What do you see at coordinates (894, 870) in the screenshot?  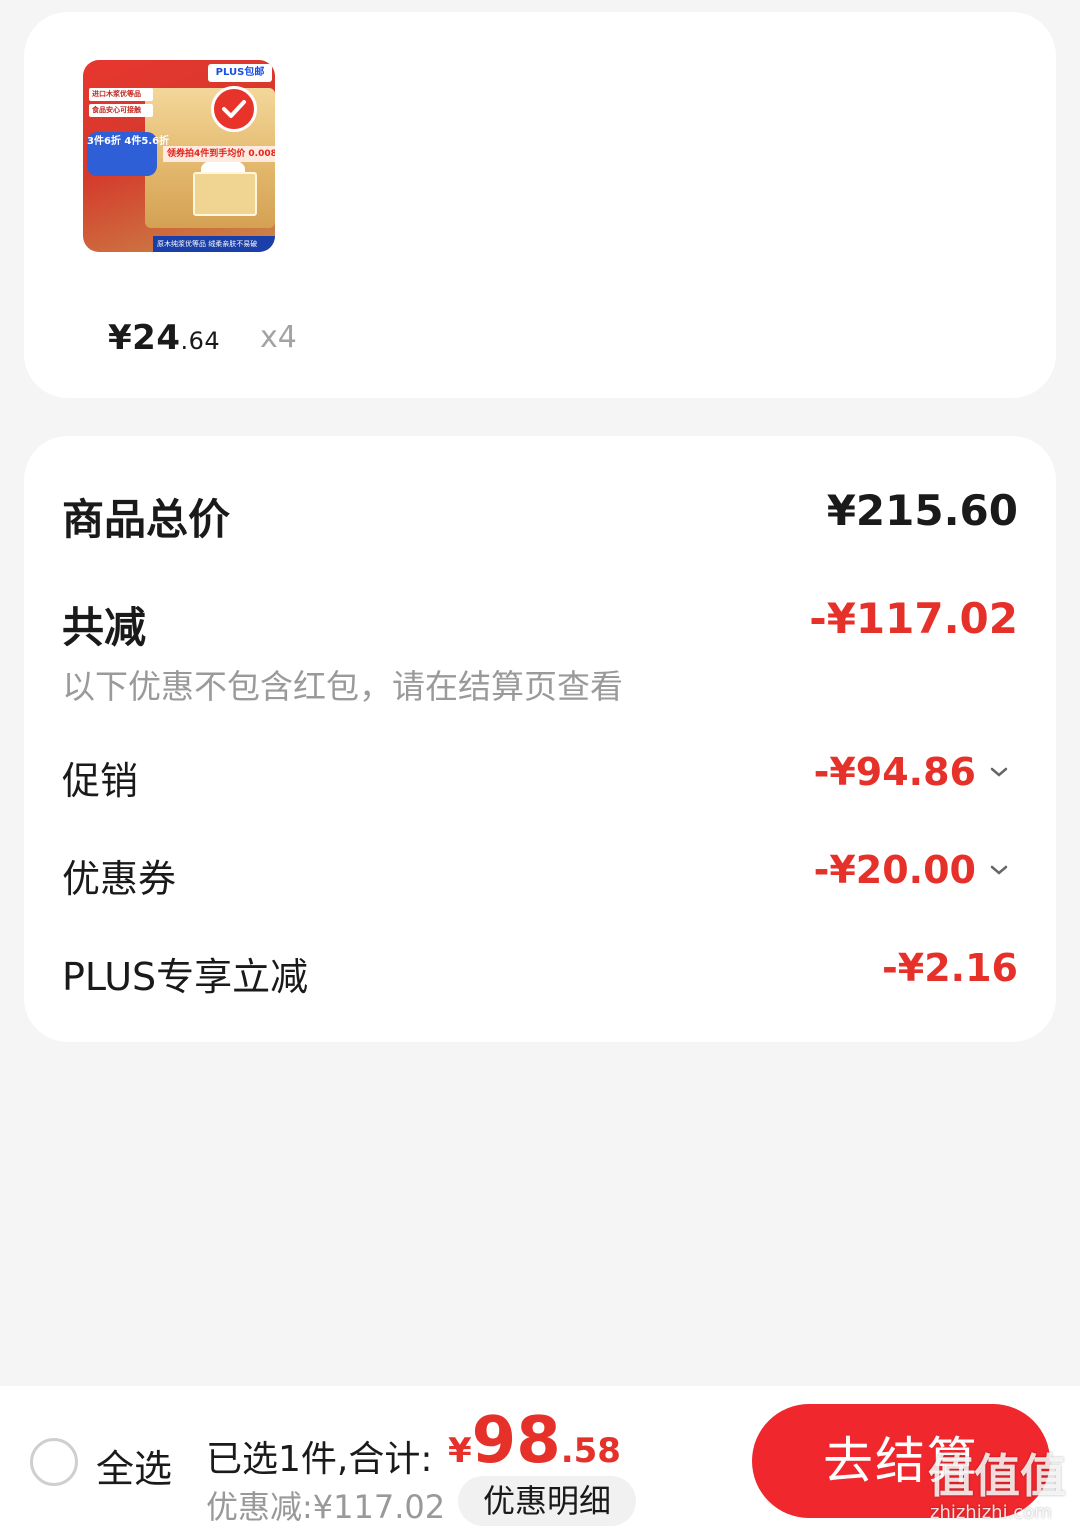 I see `coupon-value: -¥20.00` at bounding box center [894, 870].